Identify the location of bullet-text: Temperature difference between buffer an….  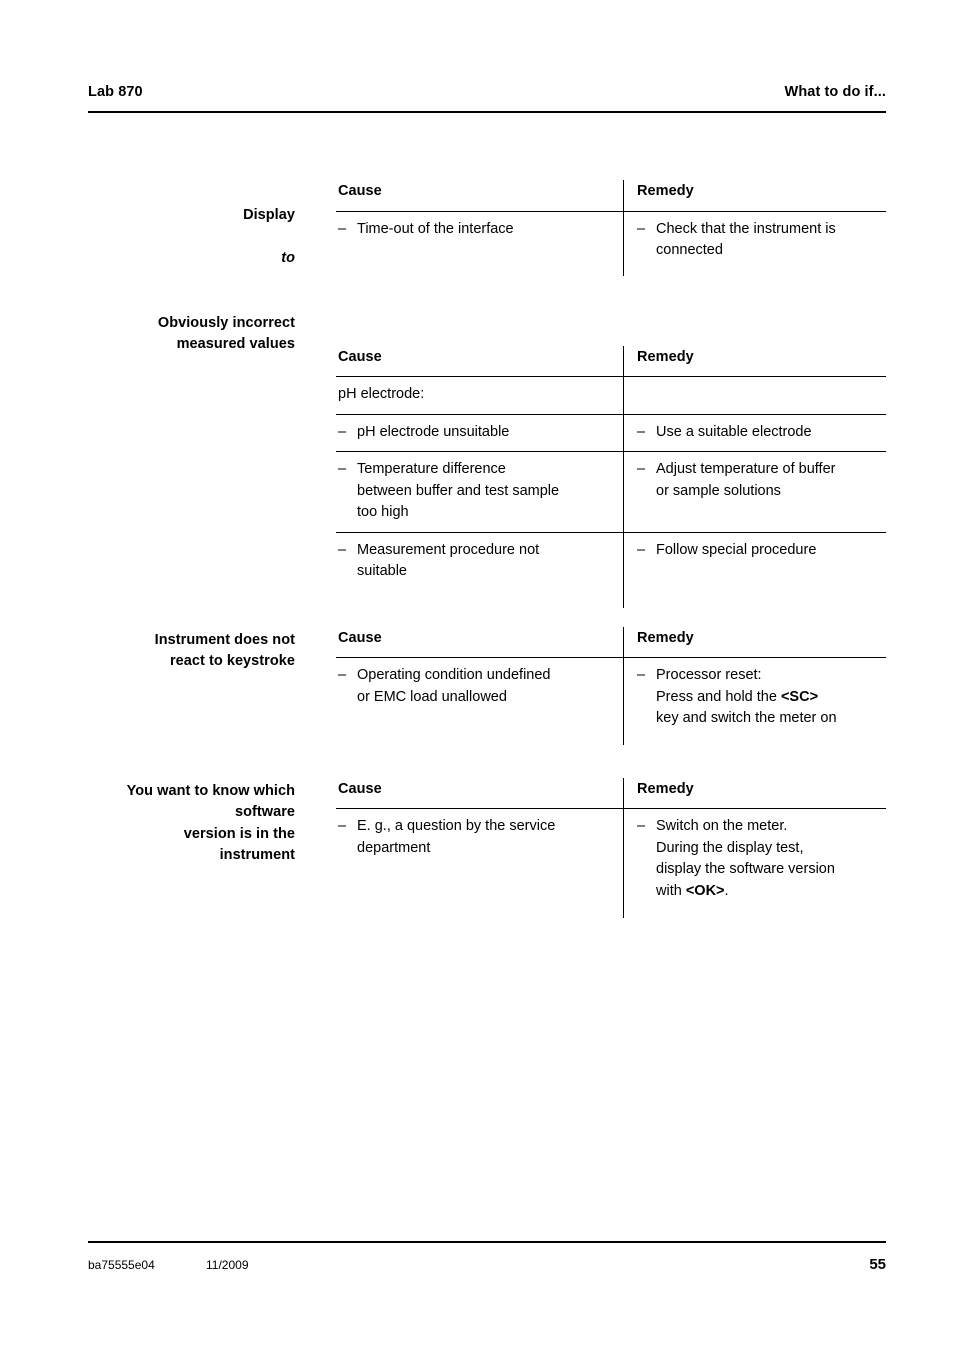
(458, 490).